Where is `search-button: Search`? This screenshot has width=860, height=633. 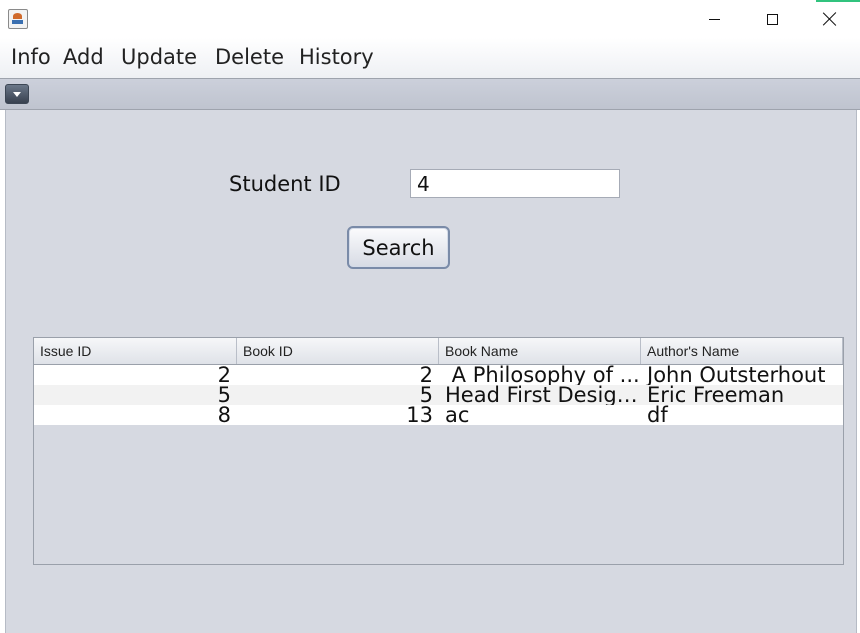
search-button: Search is located at coordinates (398, 247).